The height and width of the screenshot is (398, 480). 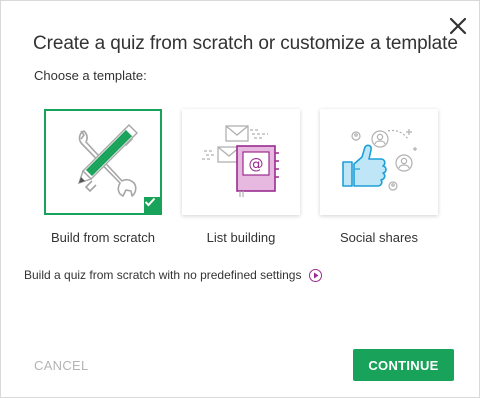 What do you see at coordinates (241, 237) in the screenshot?
I see `template-label-list-building: List building` at bounding box center [241, 237].